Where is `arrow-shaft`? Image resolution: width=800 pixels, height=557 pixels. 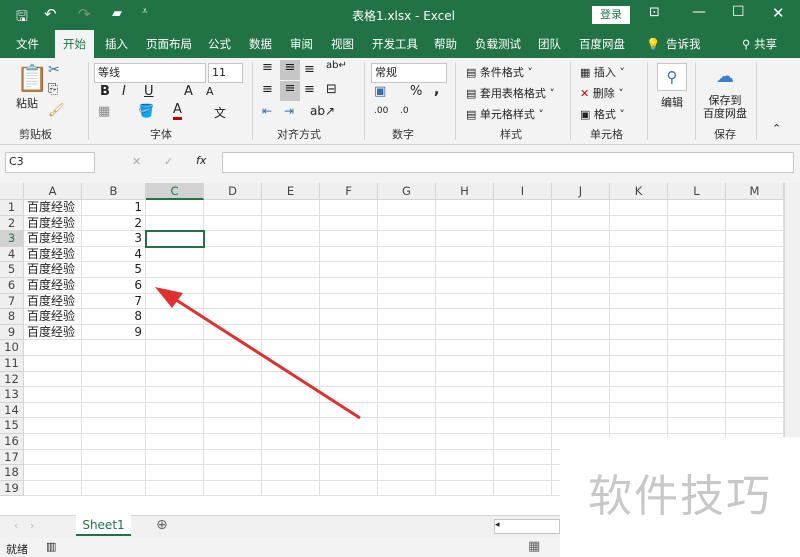
arrow-shaft is located at coordinates (265, 357).